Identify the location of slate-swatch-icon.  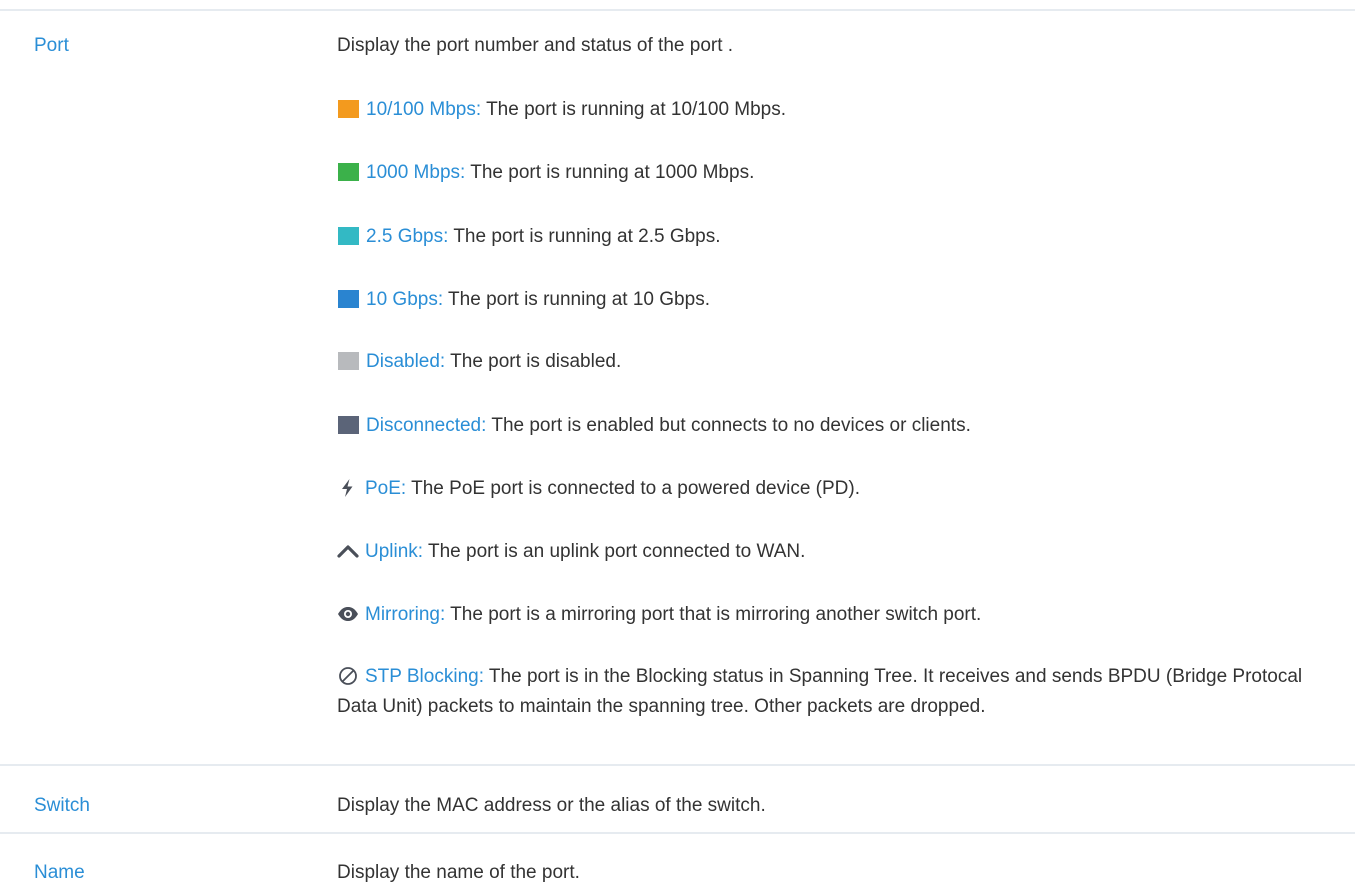
(348, 425).